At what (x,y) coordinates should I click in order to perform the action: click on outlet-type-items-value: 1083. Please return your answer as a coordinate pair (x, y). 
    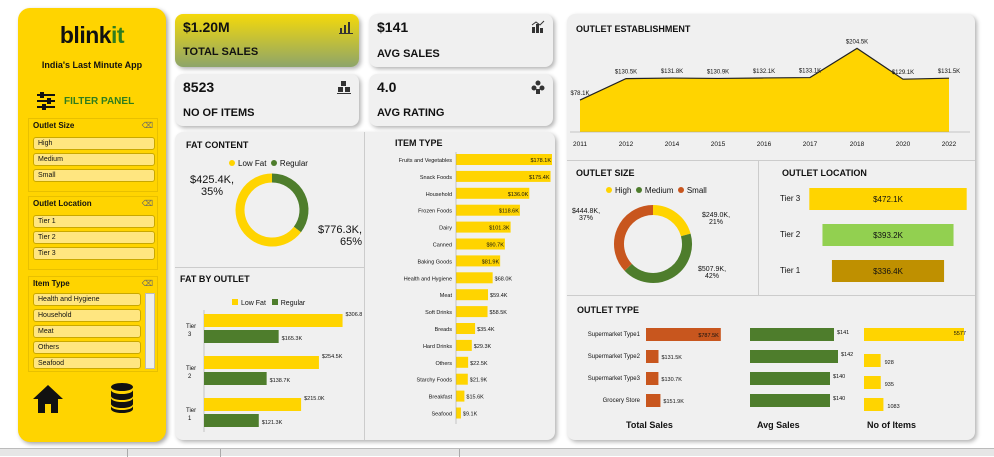
    Looking at the image, I should click on (893, 407).